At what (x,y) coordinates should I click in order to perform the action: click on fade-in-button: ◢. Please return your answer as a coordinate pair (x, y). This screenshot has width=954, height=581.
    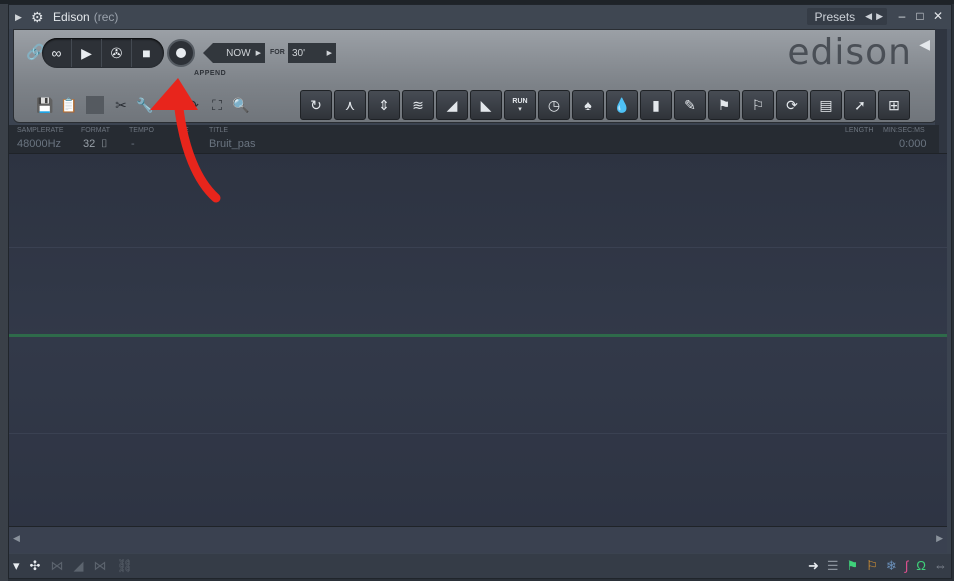
    Looking at the image, I should click on (452, 105).